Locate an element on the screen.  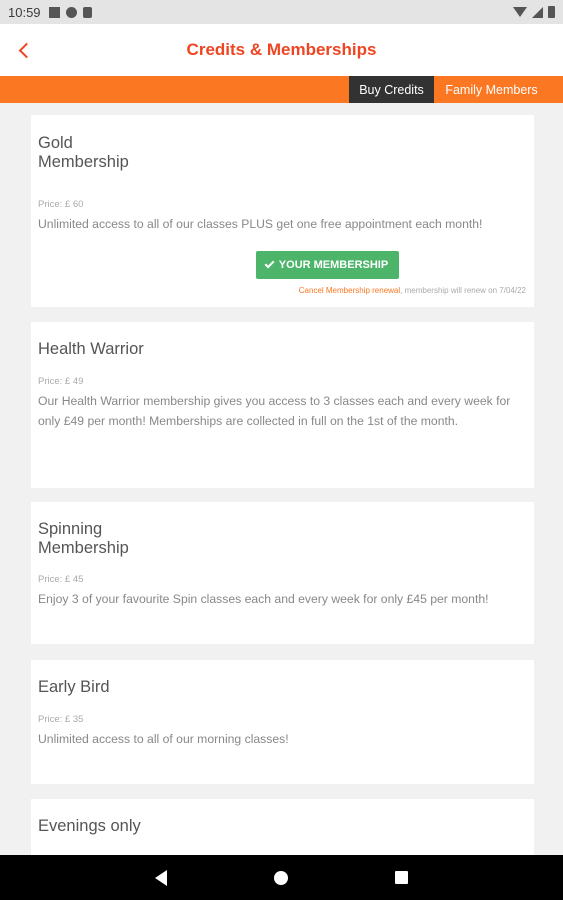
your-membership-button: YOUR MEMBERSHIP is located at coordinates (327, 265).